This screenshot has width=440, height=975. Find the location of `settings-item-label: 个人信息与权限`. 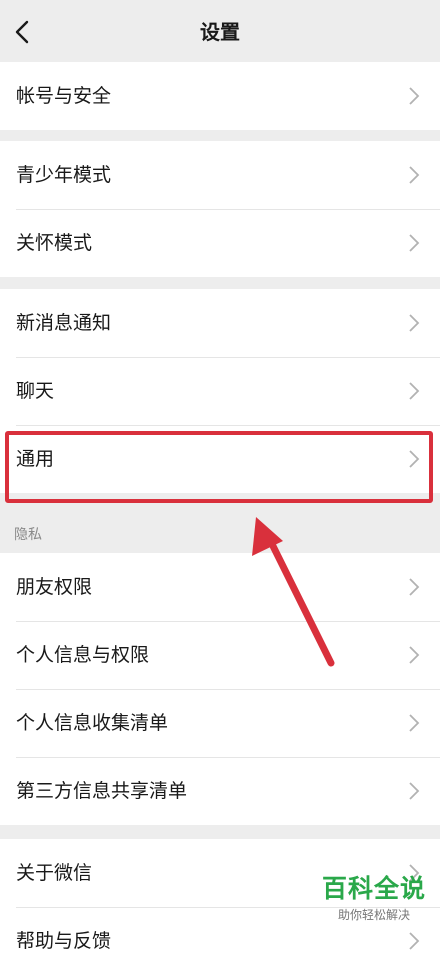

settings-item-label: 个人信息与权限 is located at coordinates (83, 655).